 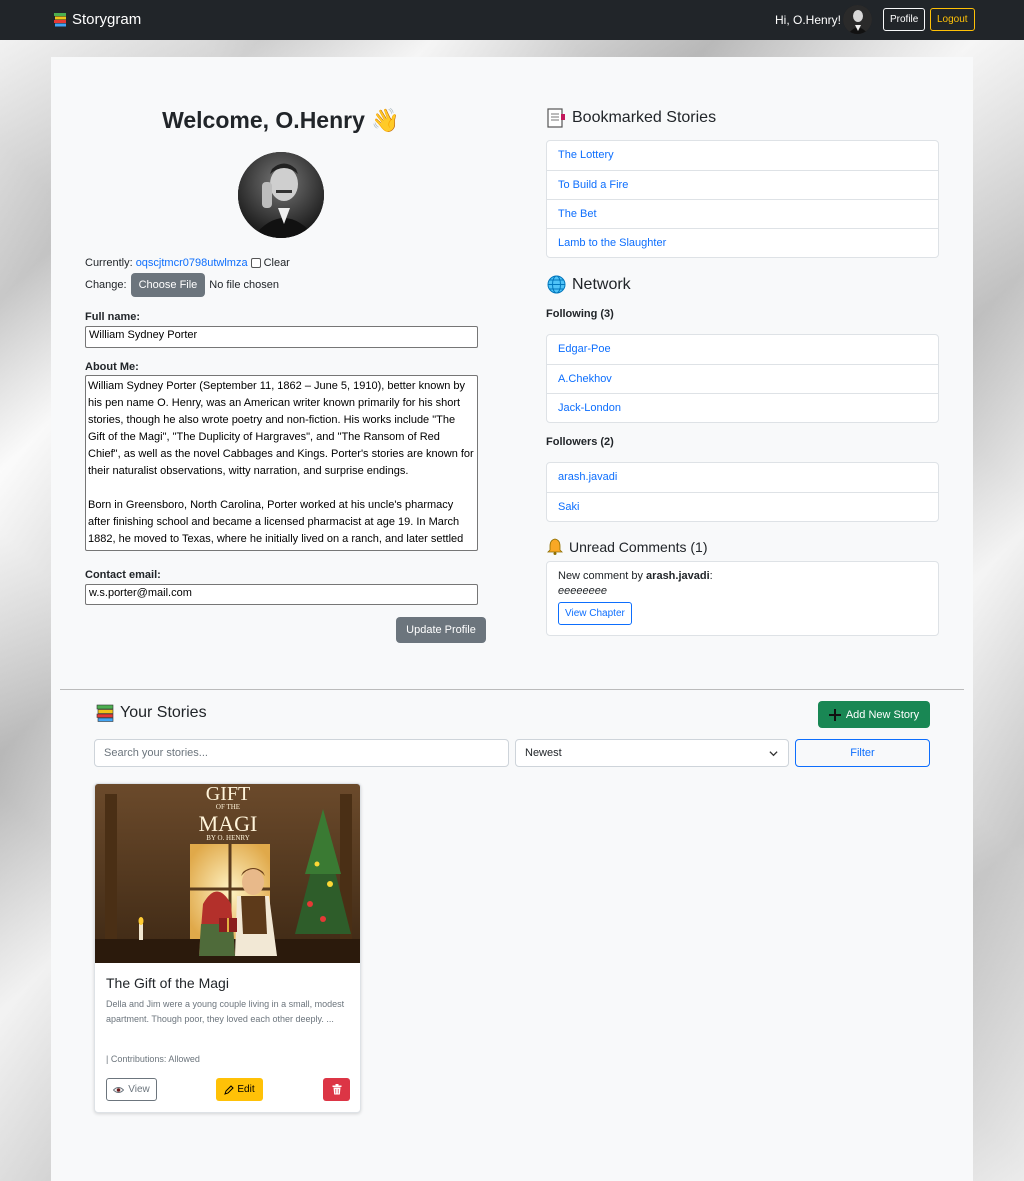 I want to click on avatar, so click(x=857, y=19).